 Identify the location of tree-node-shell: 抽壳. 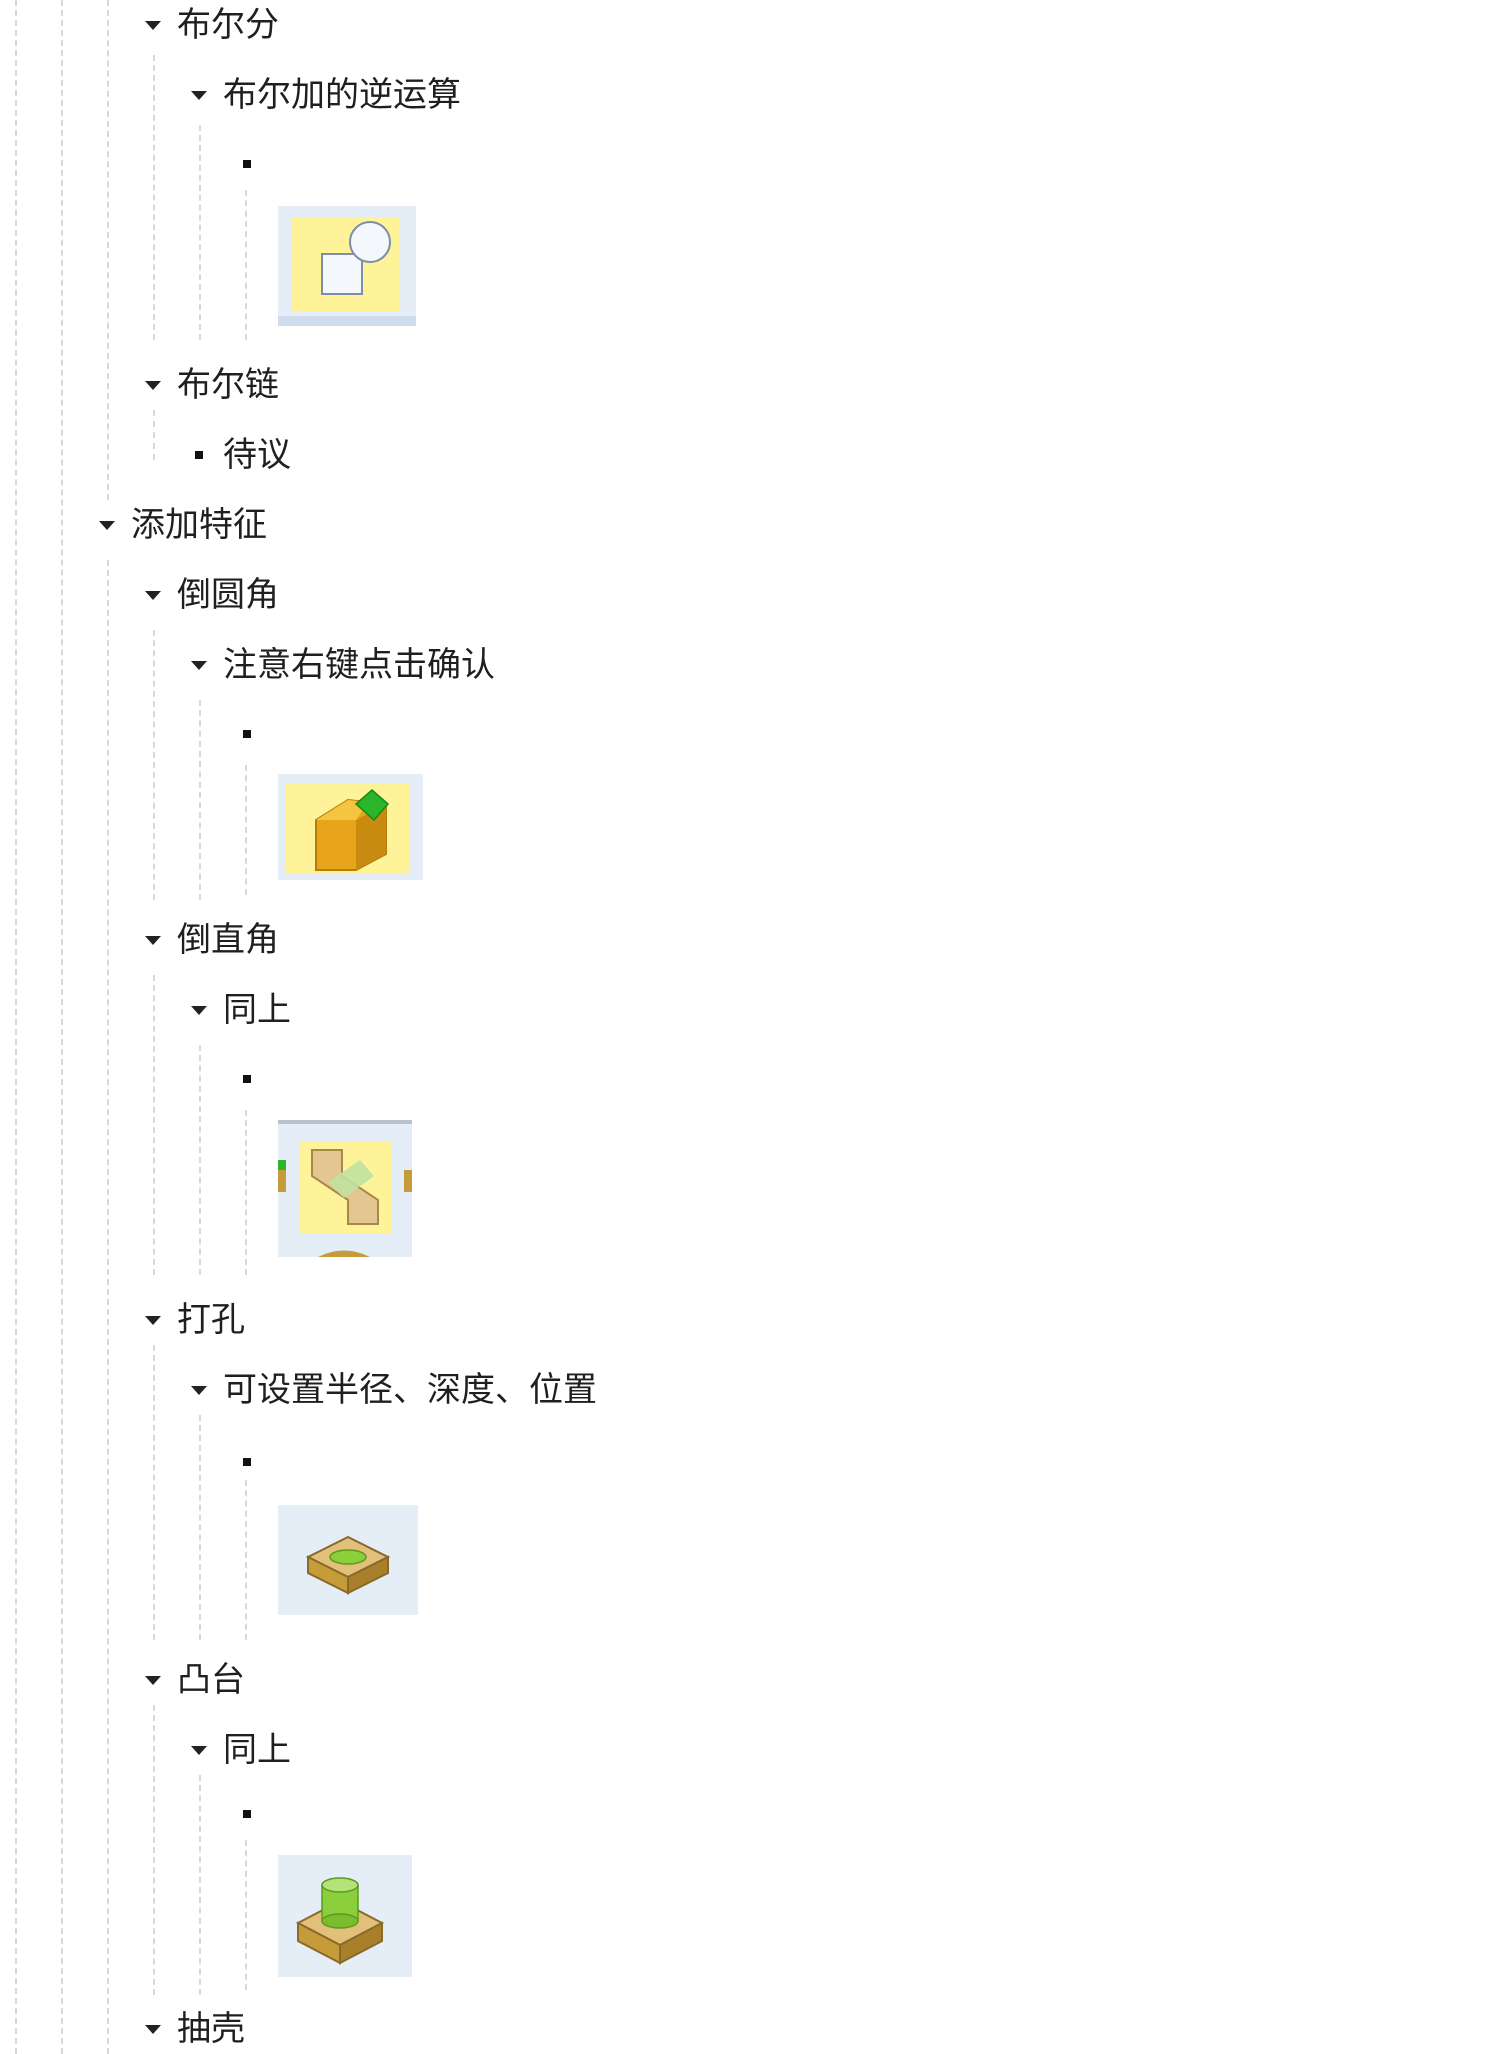
(195, 2029).